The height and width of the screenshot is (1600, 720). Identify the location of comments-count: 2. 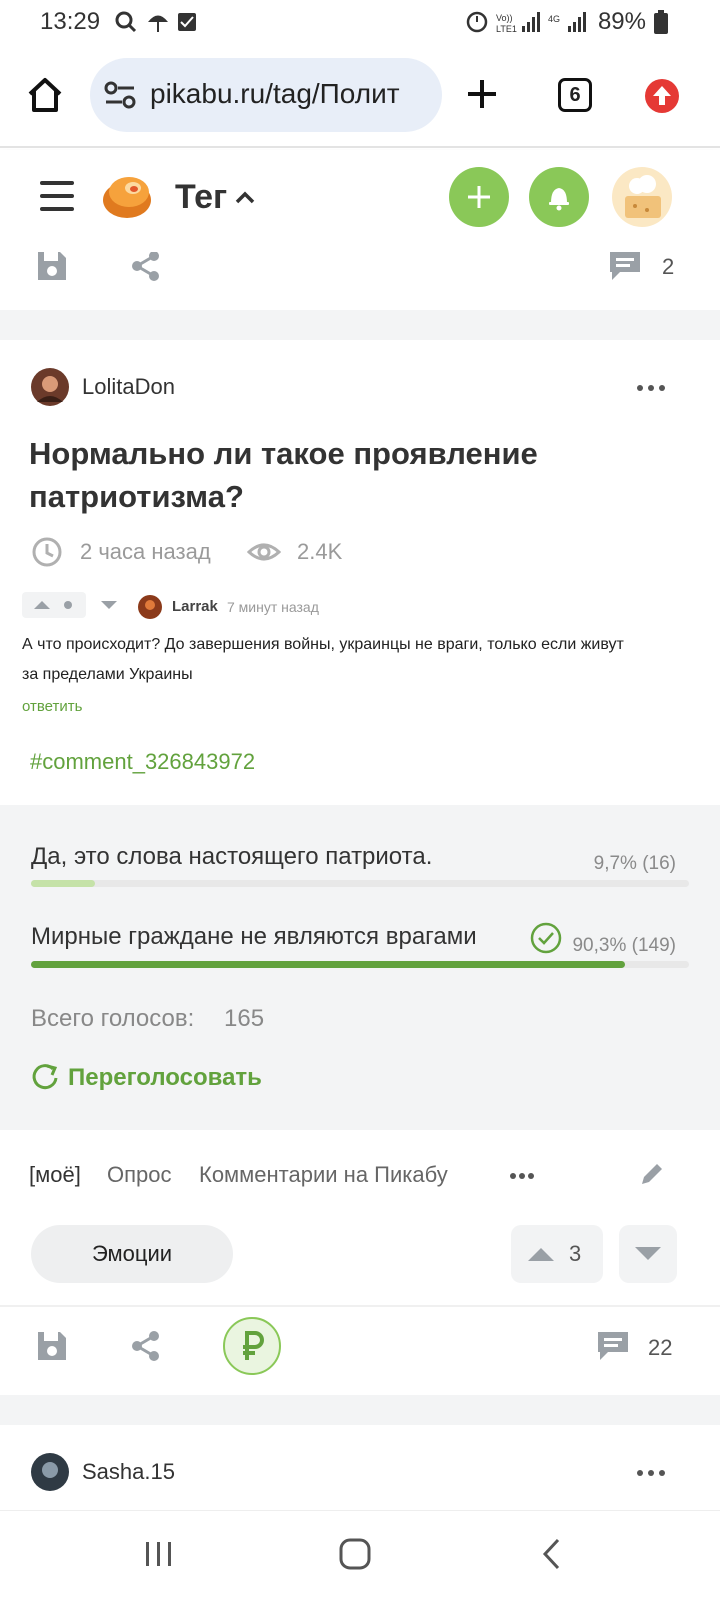
(668, 267).